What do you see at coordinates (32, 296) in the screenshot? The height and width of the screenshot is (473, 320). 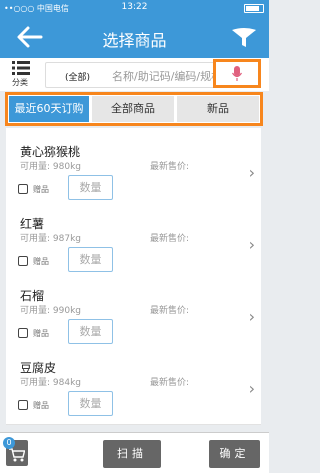 I see `product-name: 石榴` at bounding box center [32, 296].